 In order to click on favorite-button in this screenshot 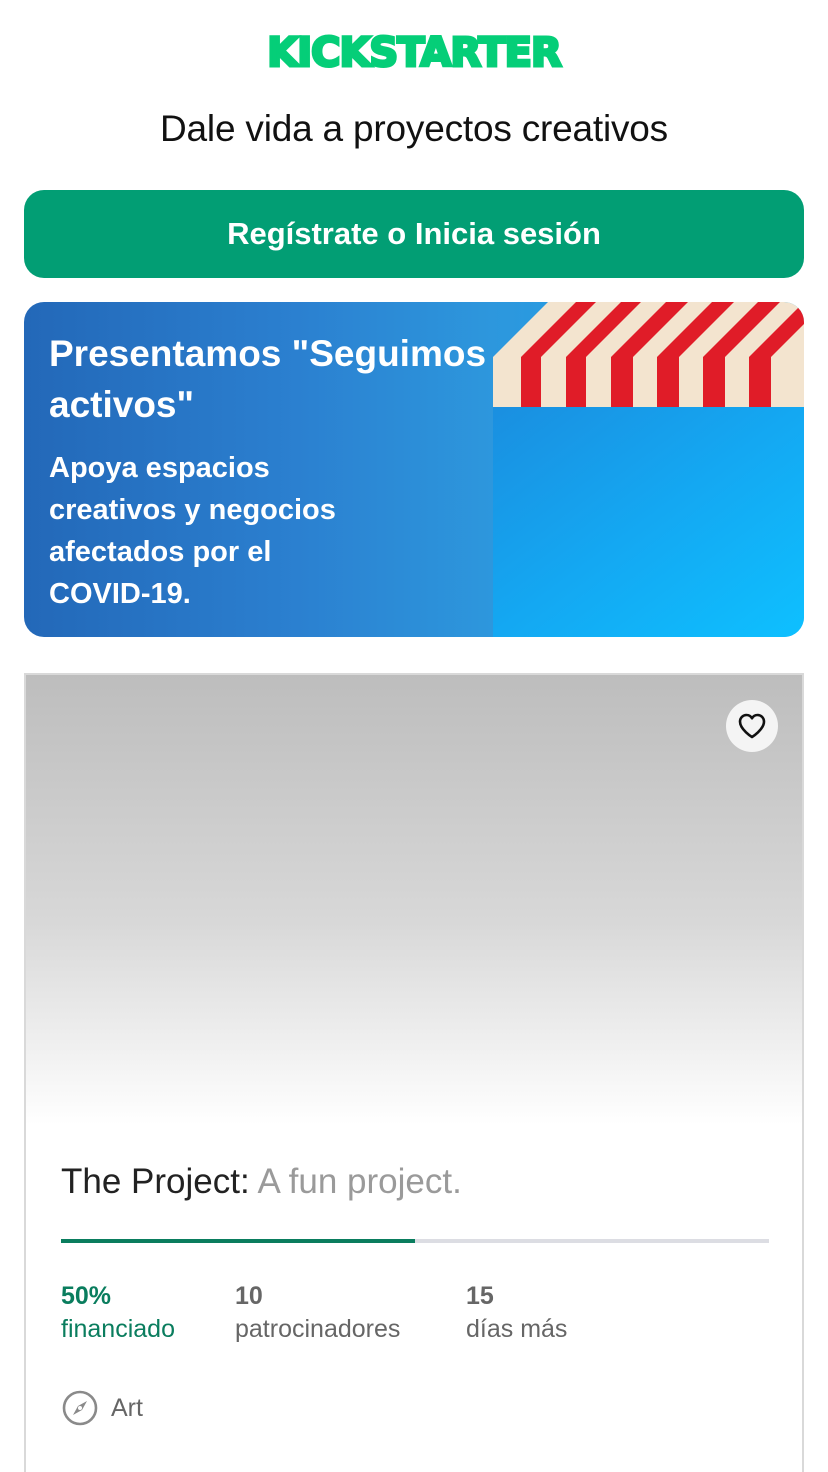, I will do `click(752, 726)`.